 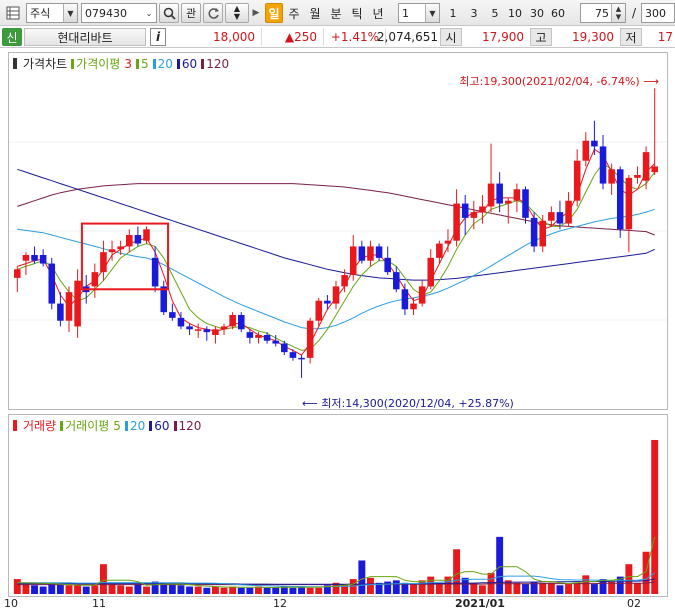 I want to click on refresh-icon, so click(x=213, y=13).